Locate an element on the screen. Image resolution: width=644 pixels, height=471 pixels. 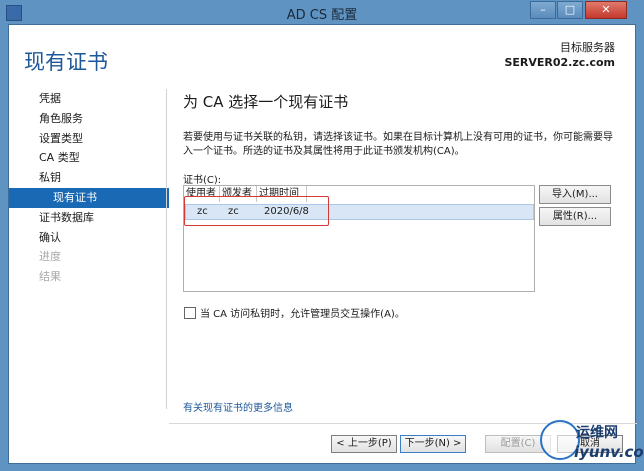
title-bar: AD CS 配置 – □ ✕ is located at coordinates (322, 12).